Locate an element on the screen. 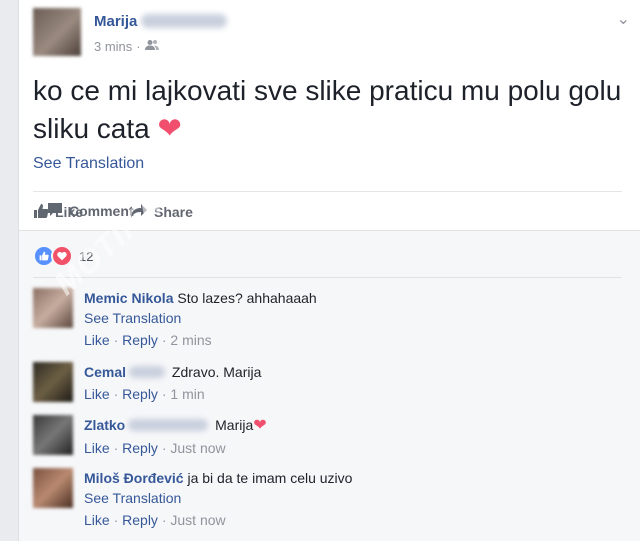 Image resolution: width=640 pixels, height=541 pixels. comment-time: 2 mins is located at coordinates (190, 340).